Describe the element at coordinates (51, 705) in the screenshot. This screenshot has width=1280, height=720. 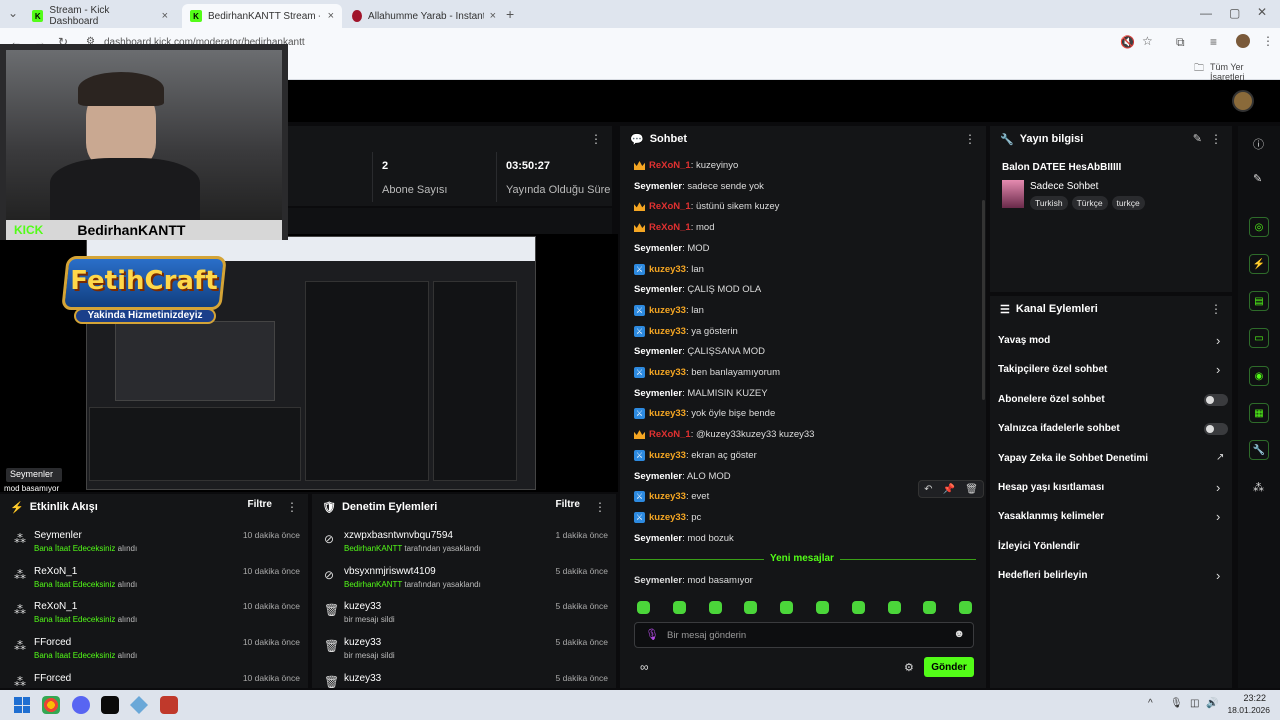
I see `chrome-icon` at that location.